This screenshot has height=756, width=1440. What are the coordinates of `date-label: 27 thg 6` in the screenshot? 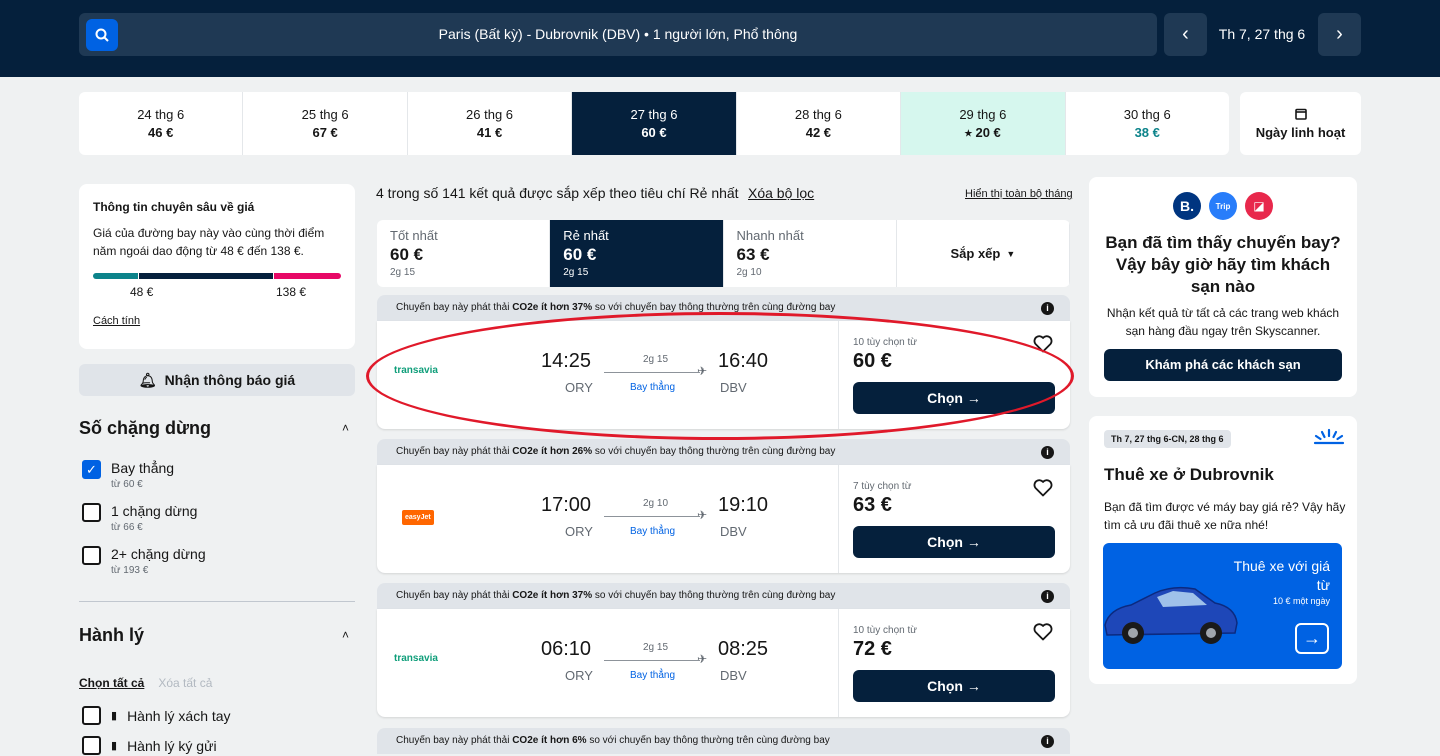 It's located at (654, 114).